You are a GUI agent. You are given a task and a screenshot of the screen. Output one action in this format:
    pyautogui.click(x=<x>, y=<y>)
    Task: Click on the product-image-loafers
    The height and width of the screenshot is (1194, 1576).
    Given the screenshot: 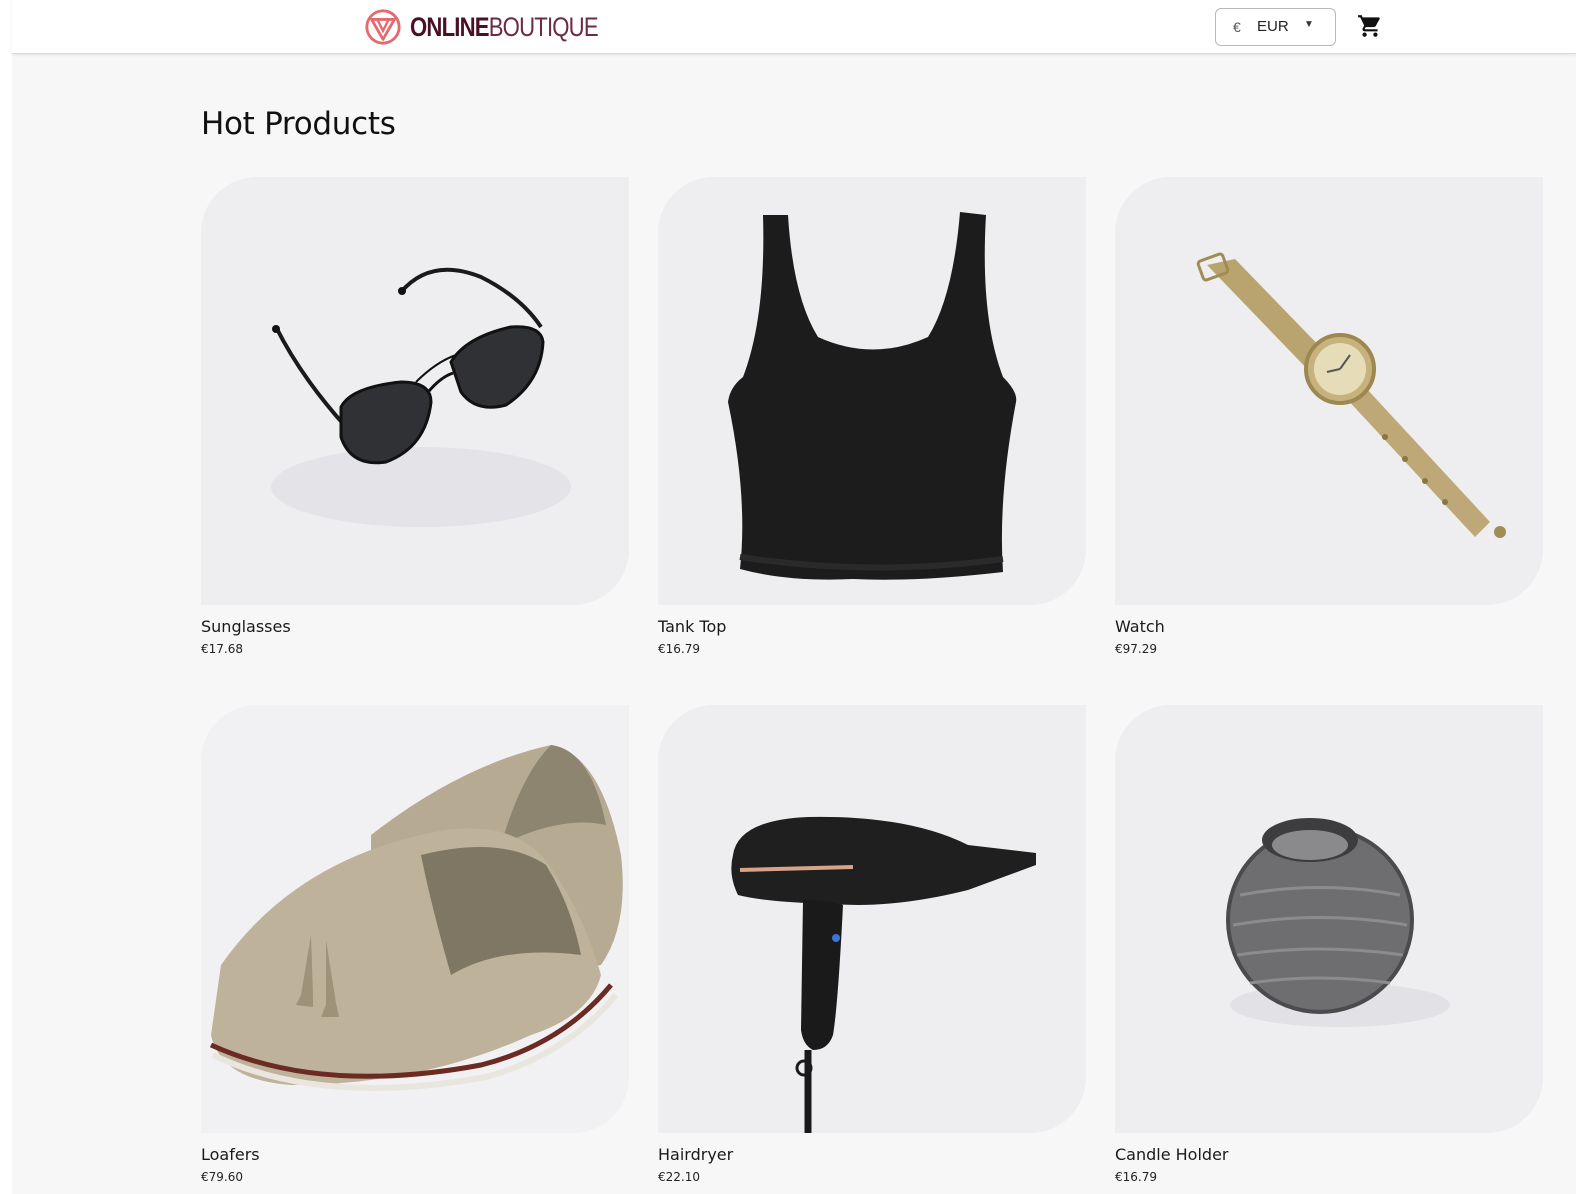 What is the action you would take?
    pyautogui.click(x=415, y=919)
    